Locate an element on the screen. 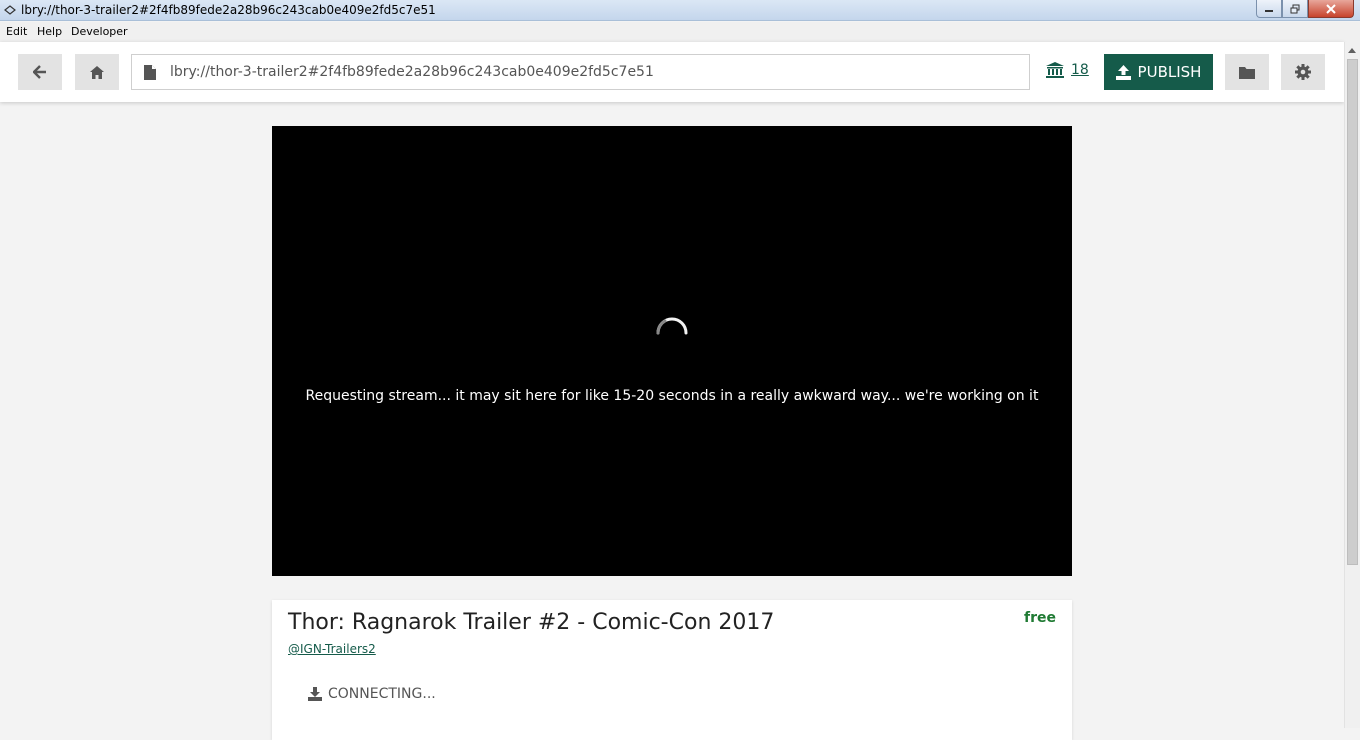 The width and height of the screenshot is (1360, 740). menu-bar: Edit Help Developer is located at coordinates (680, 32).